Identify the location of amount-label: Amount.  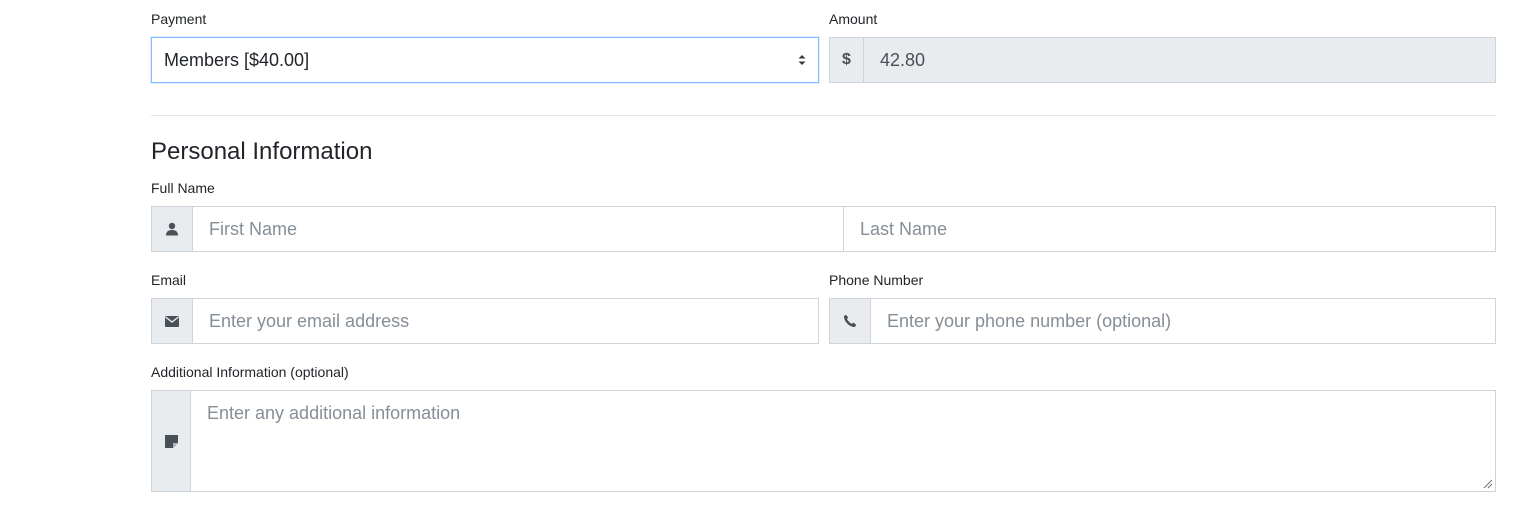
(853, 19).